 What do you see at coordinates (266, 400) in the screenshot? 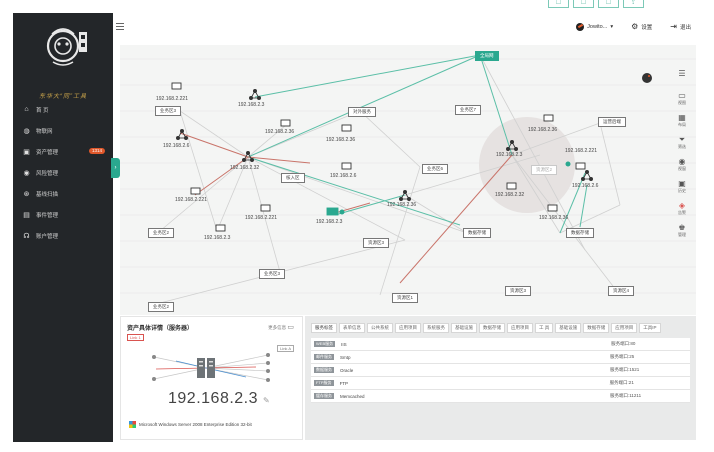
I see `edit-icon: ✎` at bounding box center [266, 400].